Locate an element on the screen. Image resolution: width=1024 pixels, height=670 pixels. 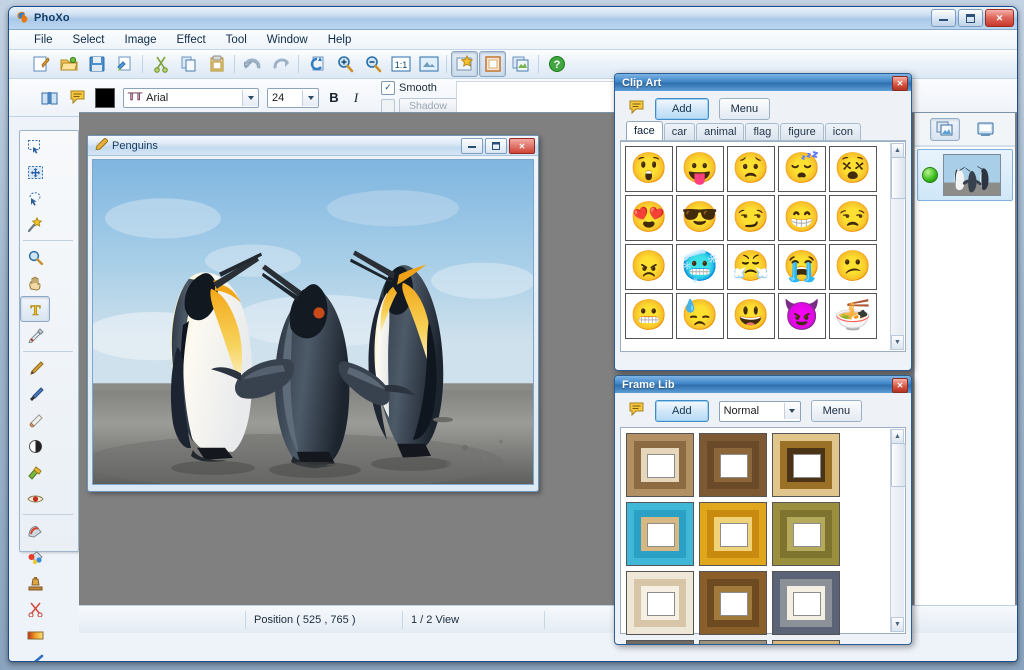
copy-icon is located at coordinates (188, 64).